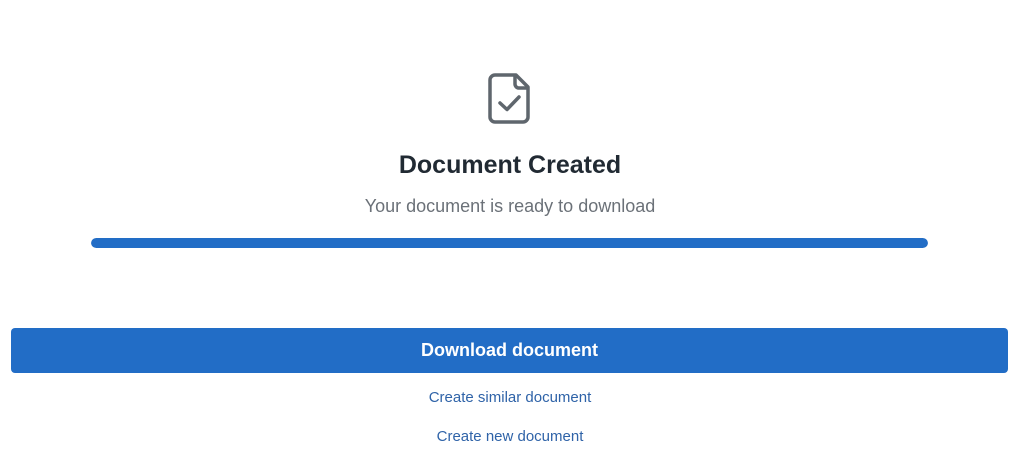  What do you see at coordinates (510, 398) in the screenshot?
I see `create-similar-document-link: Create similar document` at bounding box center [510, 398].